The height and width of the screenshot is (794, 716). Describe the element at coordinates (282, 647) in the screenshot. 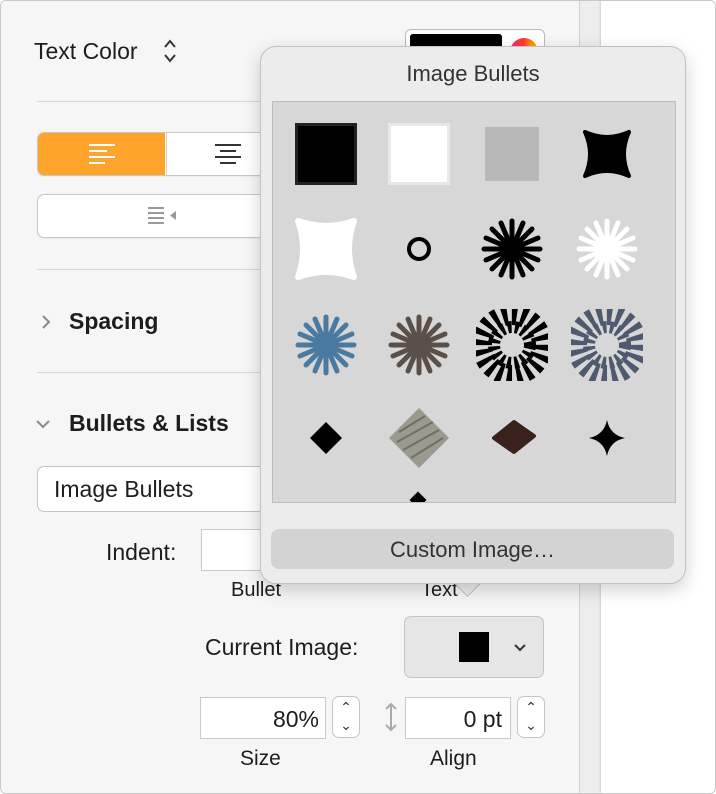

I see `current-image-label: Current Image:` at that location.